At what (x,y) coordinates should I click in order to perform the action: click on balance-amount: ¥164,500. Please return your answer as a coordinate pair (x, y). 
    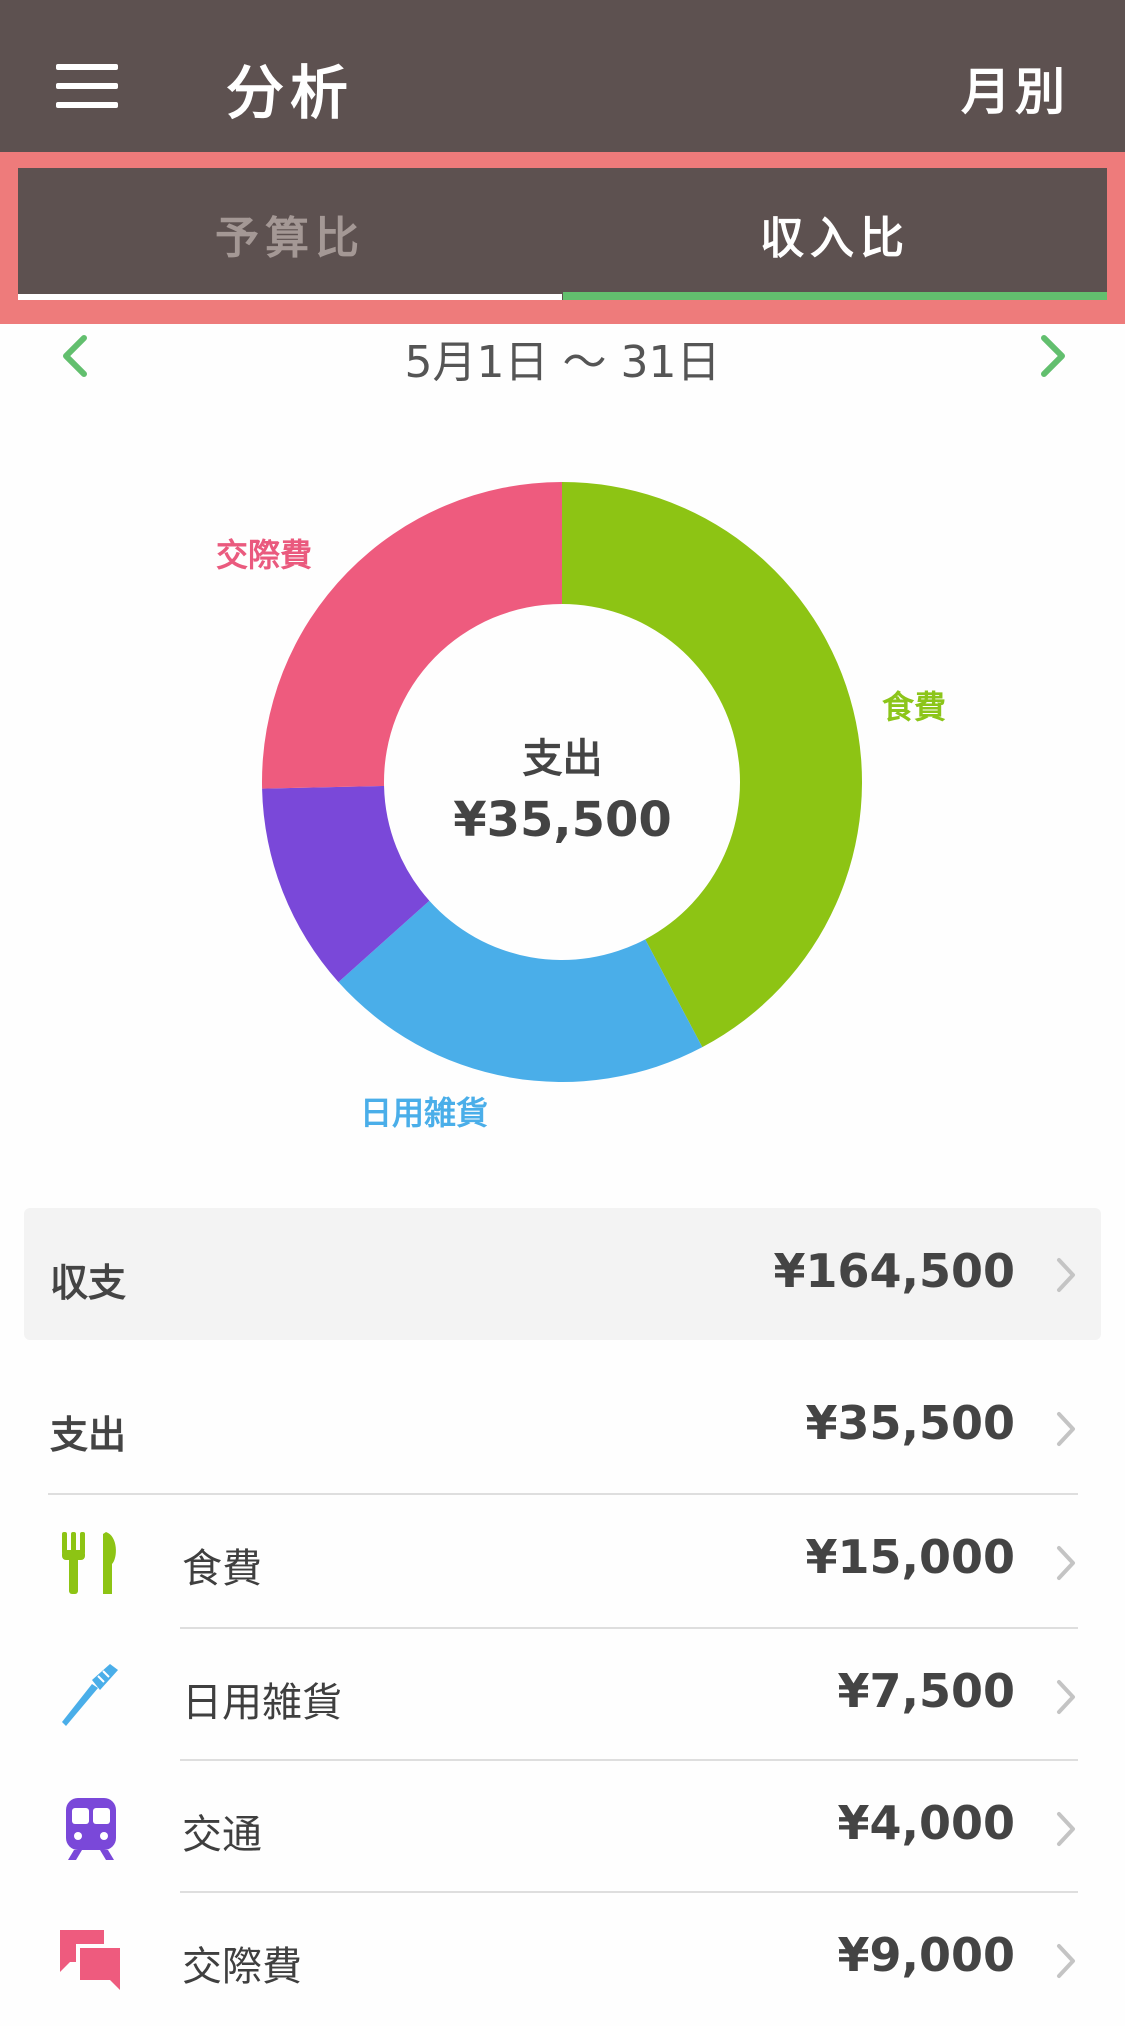
    Looking at the image, I should click on (894, 1271).